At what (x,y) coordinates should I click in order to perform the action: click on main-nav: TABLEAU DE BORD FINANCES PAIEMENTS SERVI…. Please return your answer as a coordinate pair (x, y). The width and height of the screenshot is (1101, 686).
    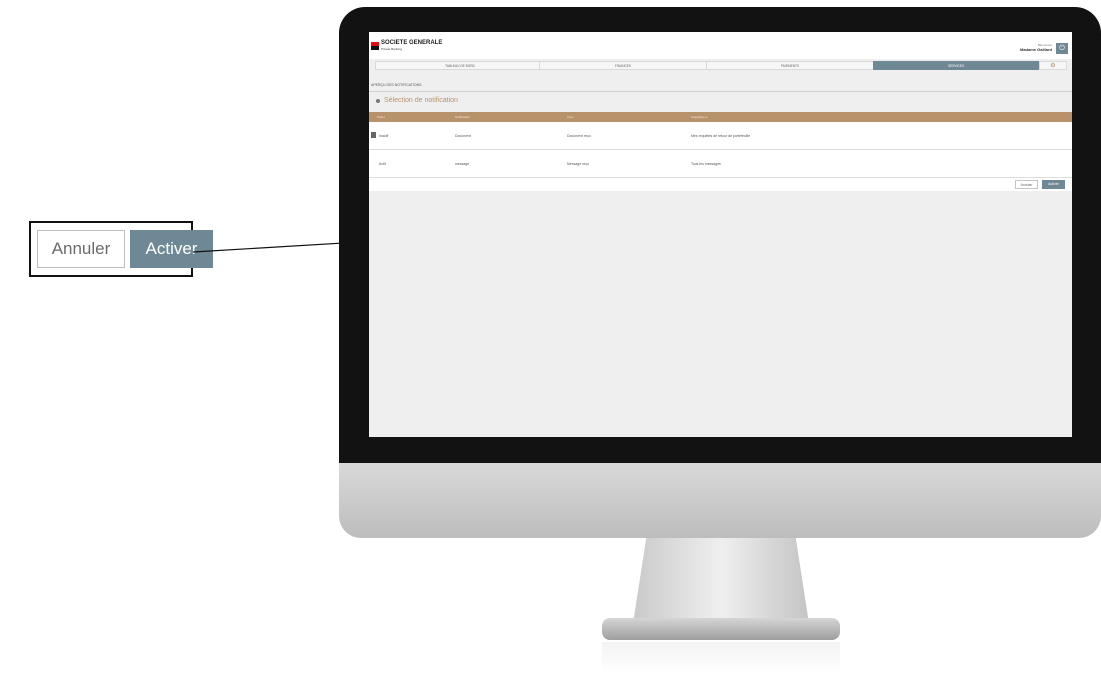
    Looking at the image, I should click on (720, 66).